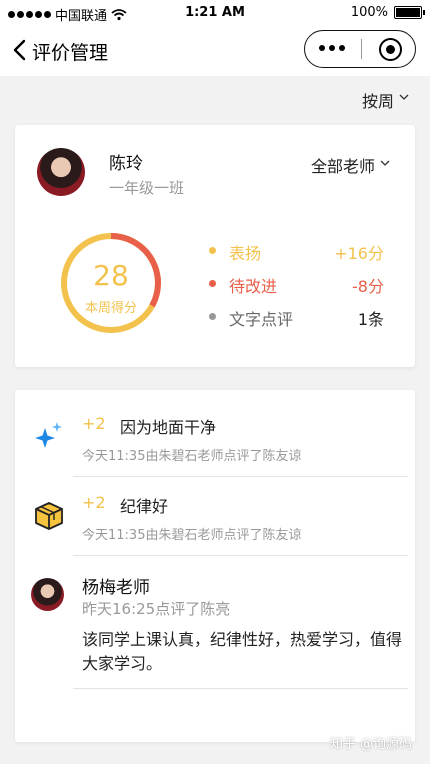 The width and height of the screenshot is (430, 764). I want to click on comments-dot, so click(212, 316).